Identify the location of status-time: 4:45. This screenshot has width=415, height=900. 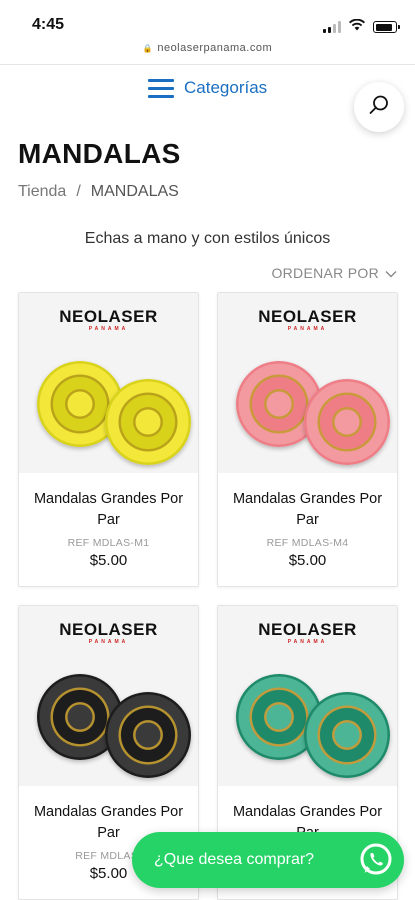
(48, 24).